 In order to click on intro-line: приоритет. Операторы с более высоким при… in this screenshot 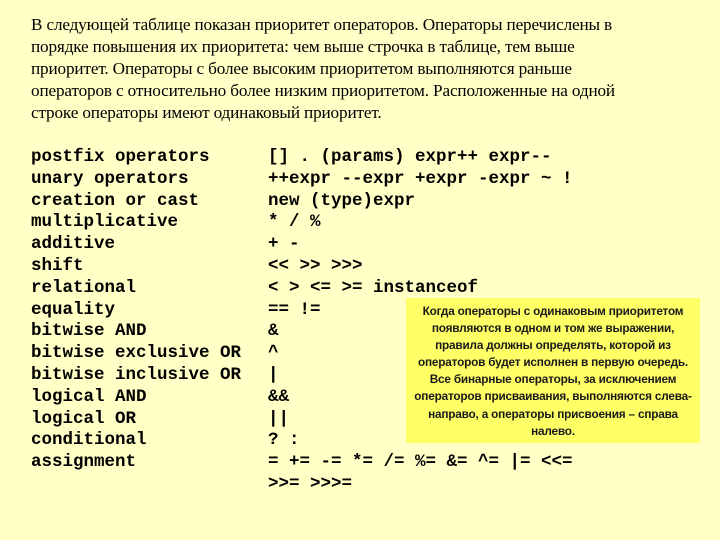, I will do `click(301, 68)`.